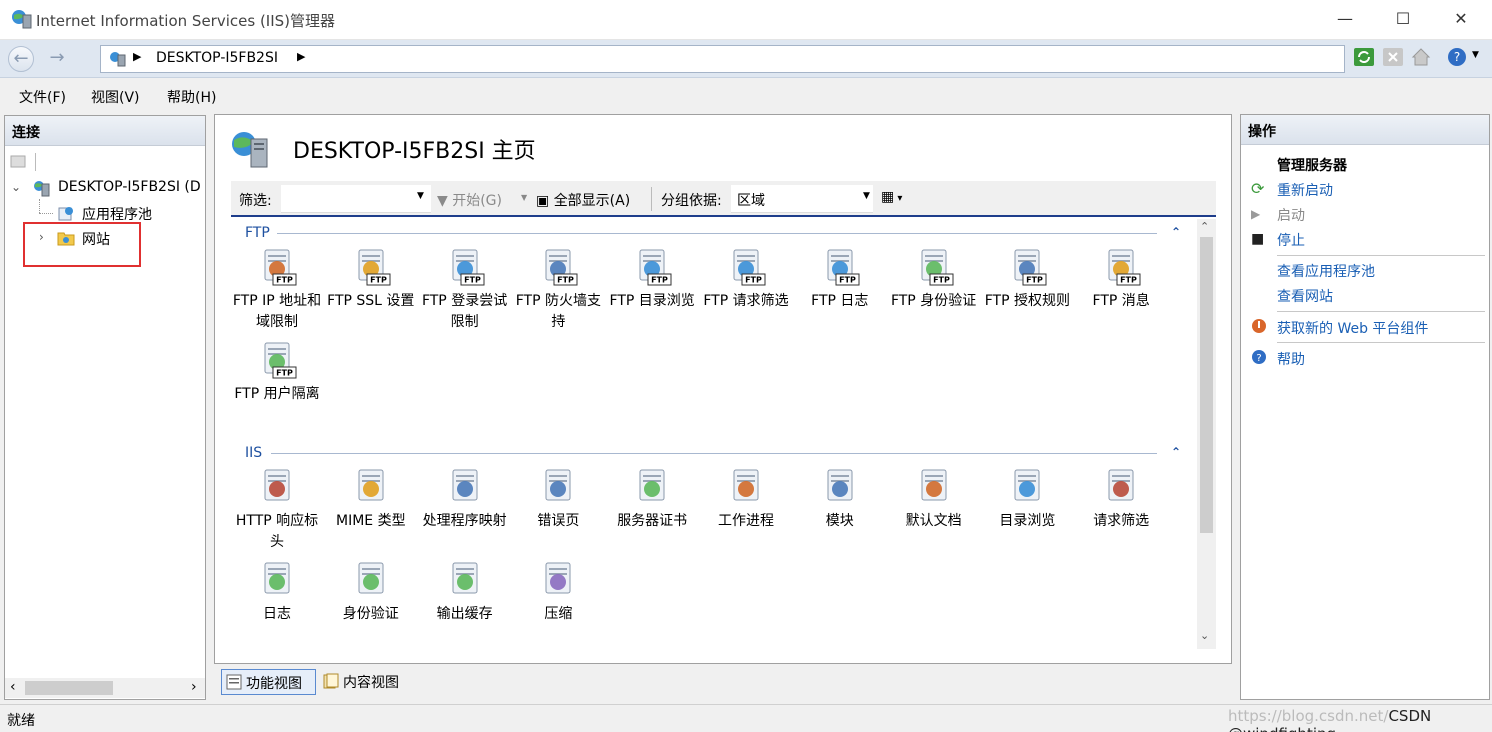  I want to click on feature-ftp-authorization: FTP FTP 授权规则, so click(1027, 279).